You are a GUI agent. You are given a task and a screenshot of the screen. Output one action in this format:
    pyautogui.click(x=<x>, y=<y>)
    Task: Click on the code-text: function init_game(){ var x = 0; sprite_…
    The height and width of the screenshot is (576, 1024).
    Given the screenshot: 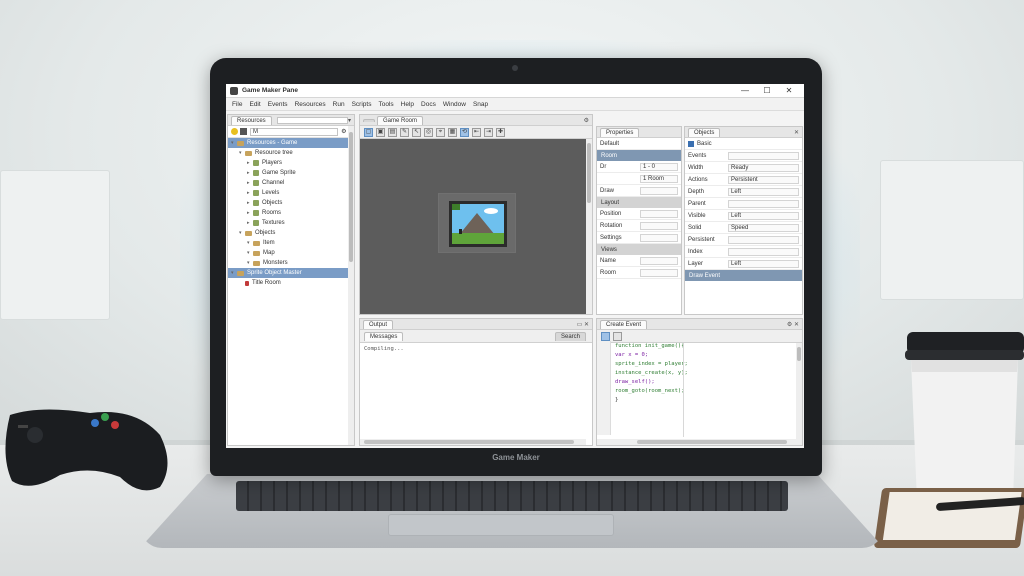 What is the action you would take?
    pyautogui.click(x=704, y=374)
    